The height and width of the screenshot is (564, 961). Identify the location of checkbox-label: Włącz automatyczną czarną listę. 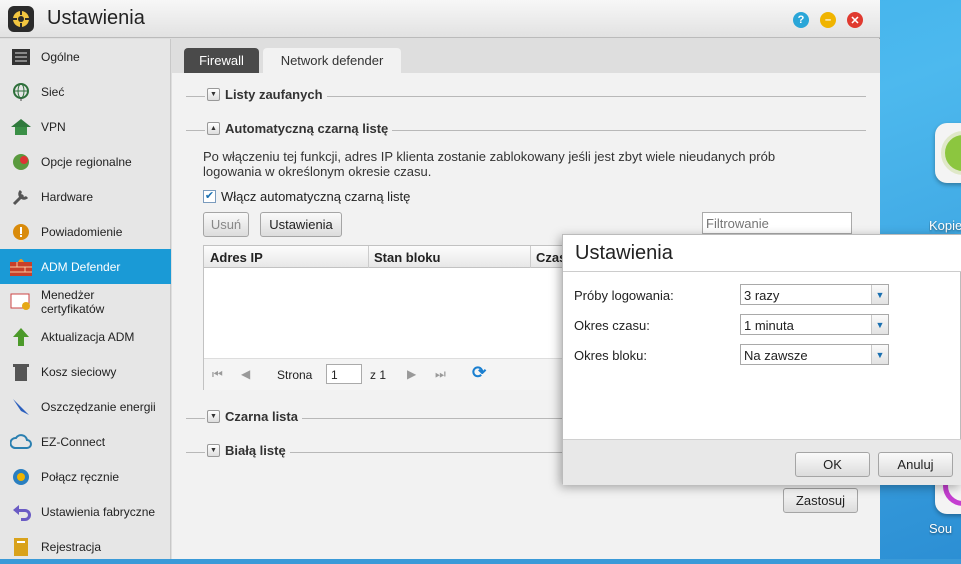
(316, 196).